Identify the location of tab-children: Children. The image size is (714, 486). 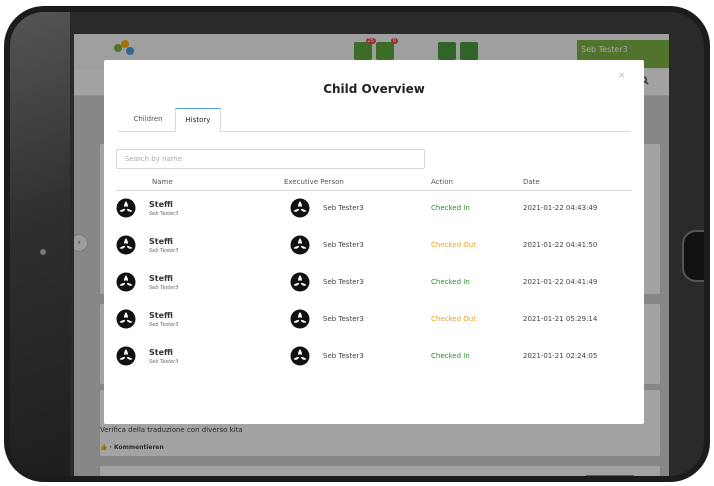
(148, 120).